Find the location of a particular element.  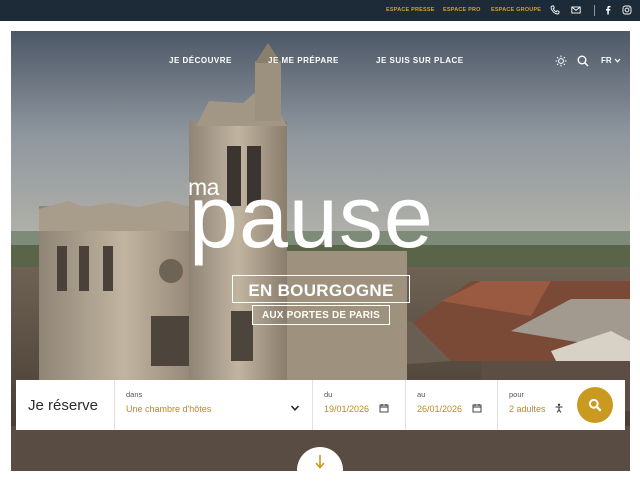

search-submit-button is located at coordinates (595, 405).